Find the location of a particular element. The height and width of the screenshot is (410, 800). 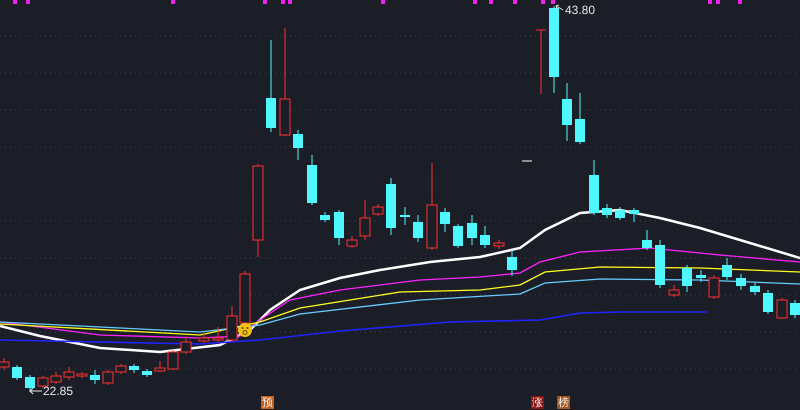

high-price-label: 43.80 is located at coordinates (580, 10).